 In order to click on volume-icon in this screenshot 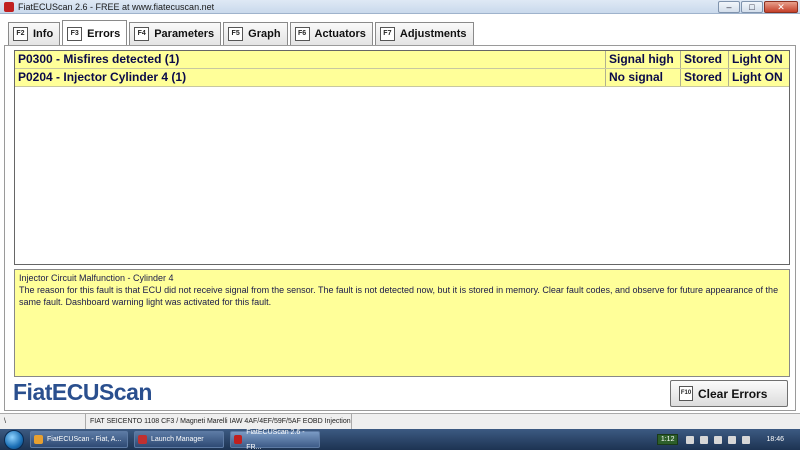, I will do `click(732, 439)`.